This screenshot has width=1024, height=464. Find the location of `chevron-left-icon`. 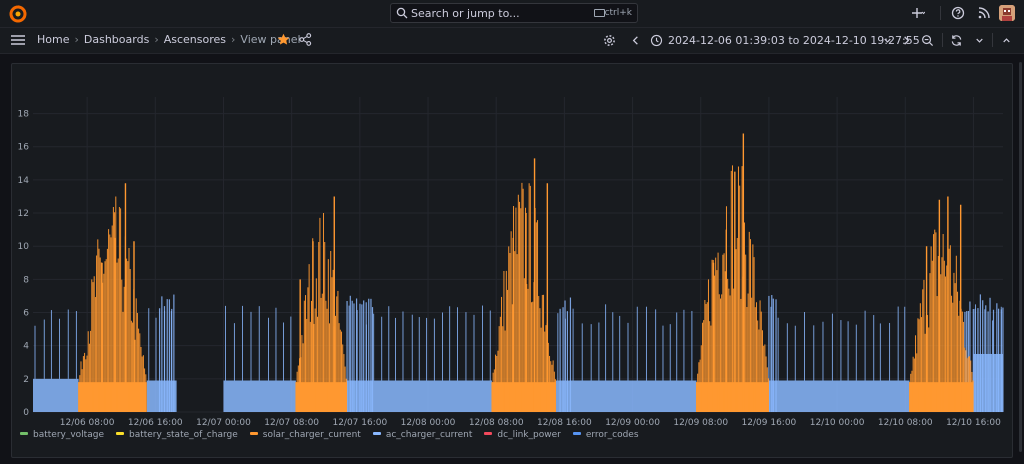

chevron-left-icon is located at coordinates (635, 40).